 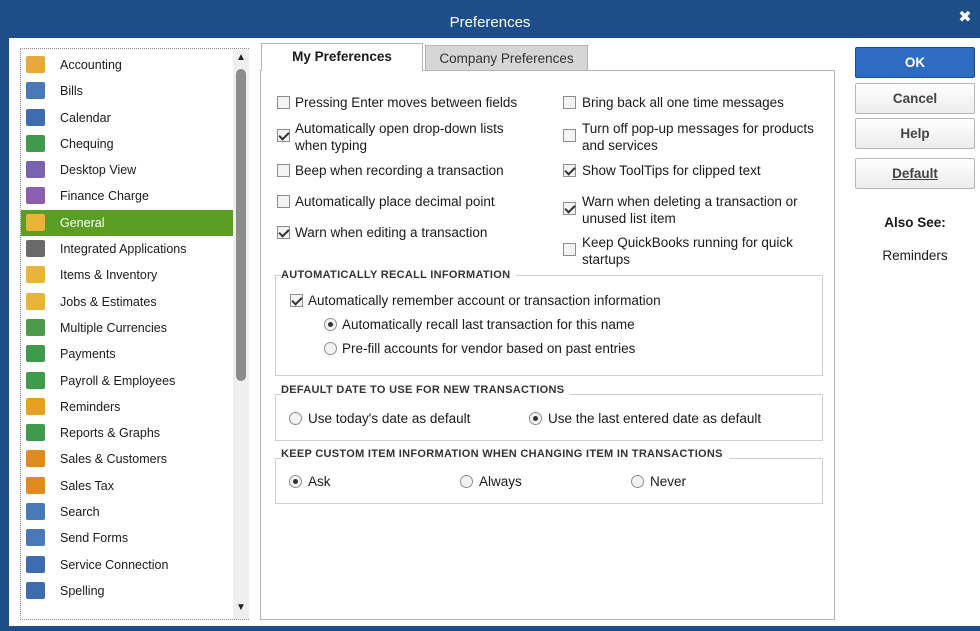 I want to click on close-icon: ✖, so click(x=965, y=18).